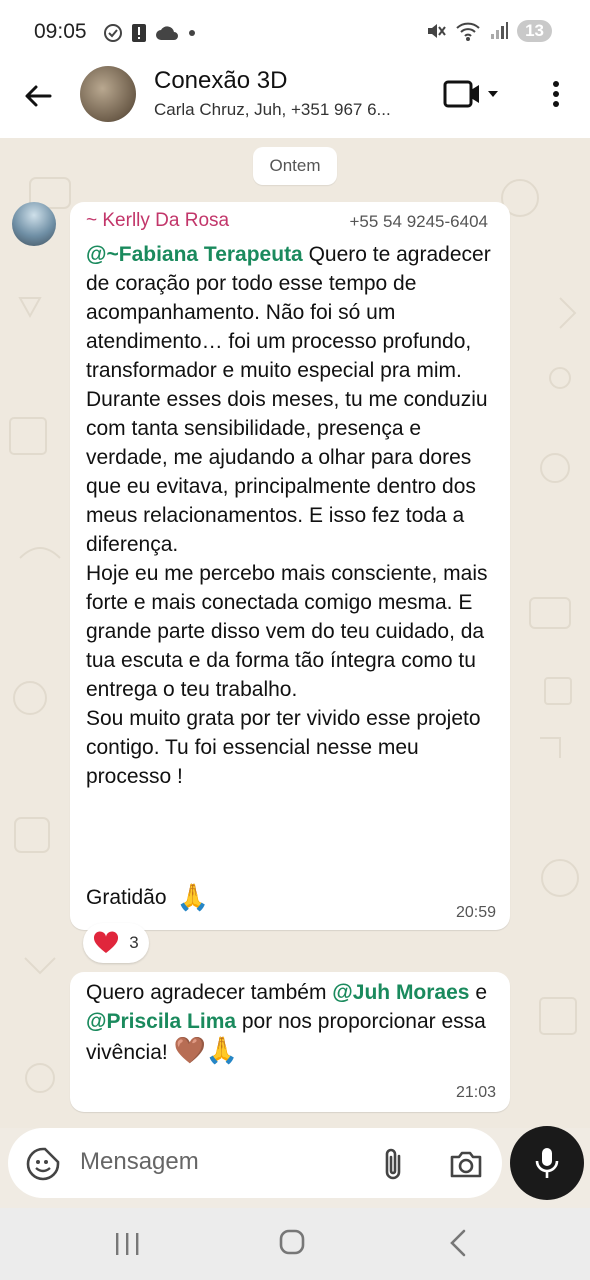 The height and width of the screenshot is (1280, 590). I want to click on message-time: 20:59, so click(475, 912).